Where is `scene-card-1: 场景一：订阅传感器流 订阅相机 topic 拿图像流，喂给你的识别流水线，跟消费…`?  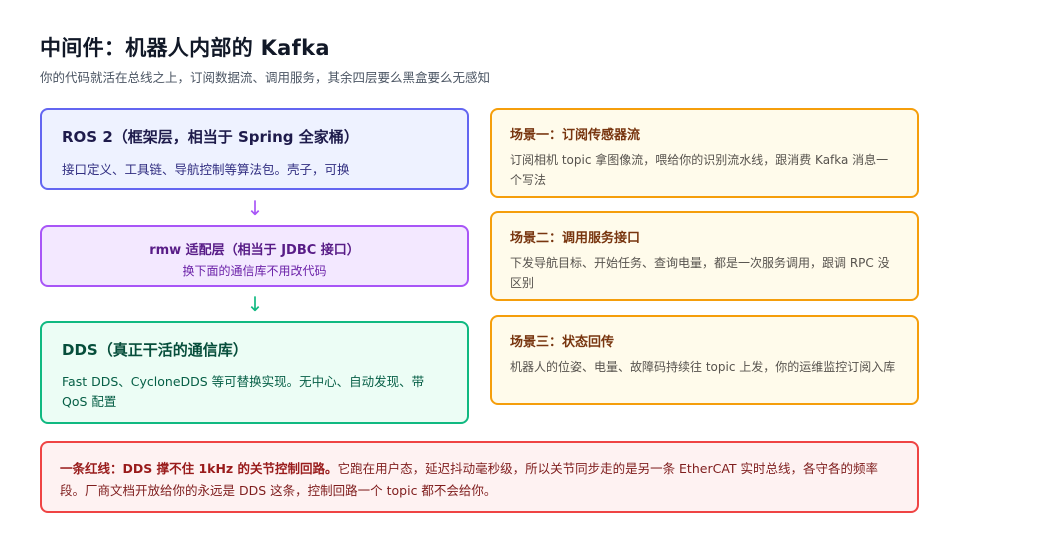
scene-card-1: 场景一：订阅传感器流 订阅相机 topic 拿图像流，喂给你的识别流水线，跟消费… is located at coordinates (704, 153).